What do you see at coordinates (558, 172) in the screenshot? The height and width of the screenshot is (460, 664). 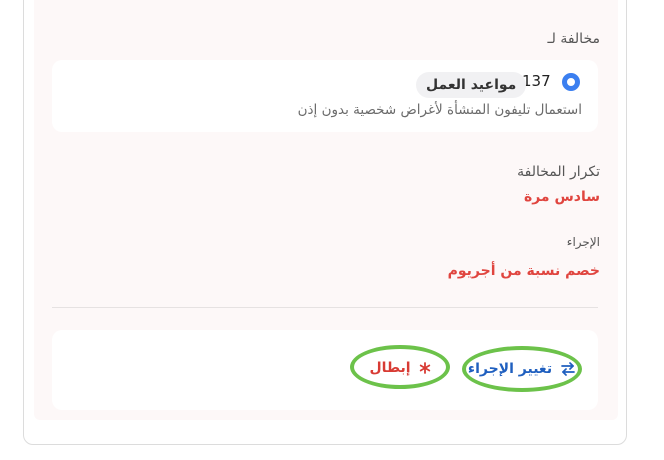 I see `repetition-label: تكرار المخالفة` at bounding box center [558, 172].